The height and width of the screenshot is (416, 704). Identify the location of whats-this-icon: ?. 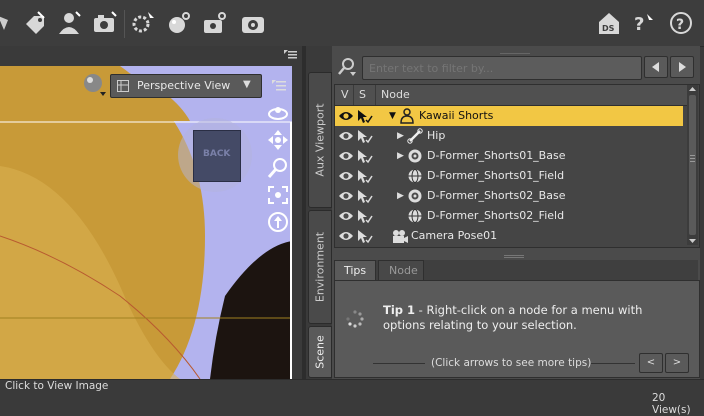
(643, 23).